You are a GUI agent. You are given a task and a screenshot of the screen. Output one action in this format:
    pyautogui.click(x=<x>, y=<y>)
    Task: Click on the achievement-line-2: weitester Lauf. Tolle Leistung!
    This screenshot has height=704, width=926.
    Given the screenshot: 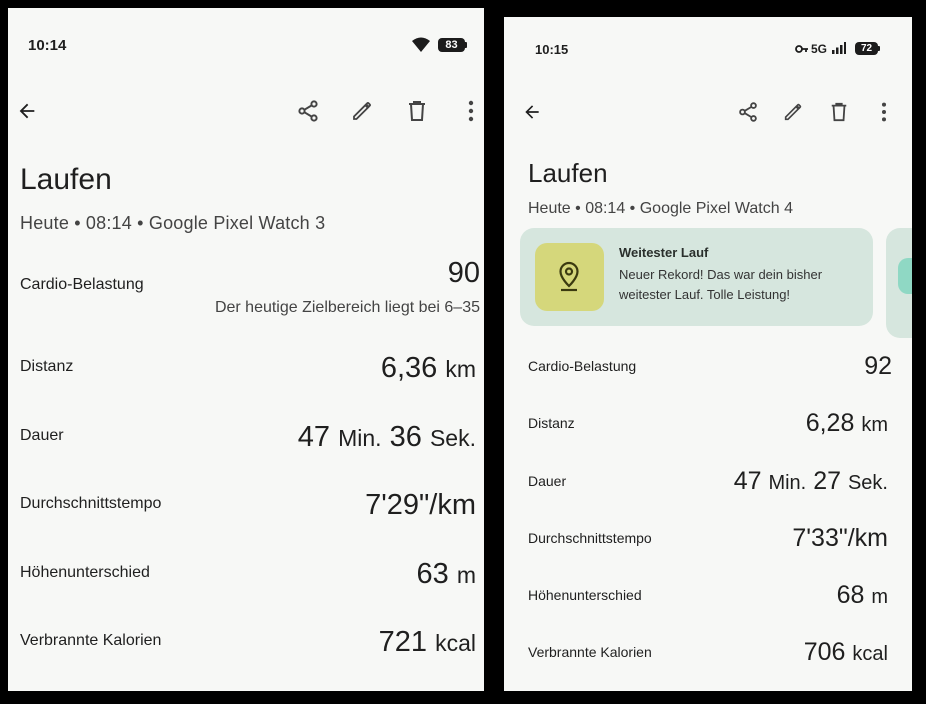 What is the action you would take?
    pyautogui.click(x=705, y=294)
    